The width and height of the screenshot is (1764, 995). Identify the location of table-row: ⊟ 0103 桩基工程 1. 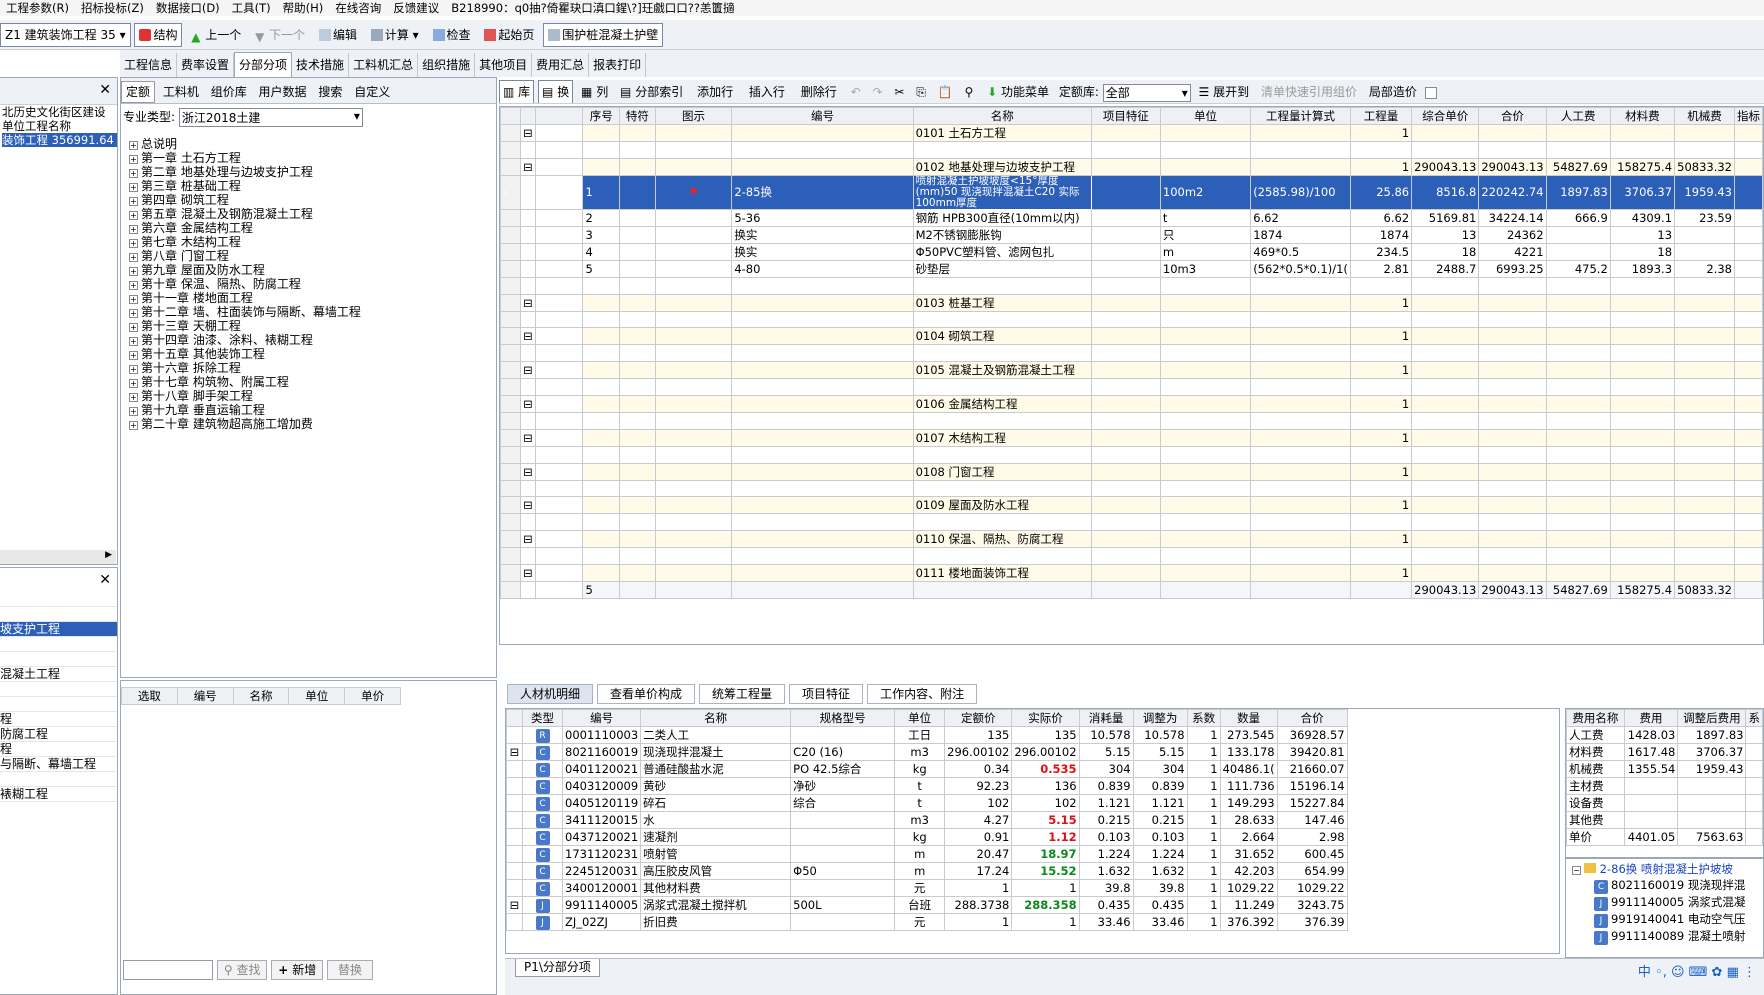
(1131, 302).